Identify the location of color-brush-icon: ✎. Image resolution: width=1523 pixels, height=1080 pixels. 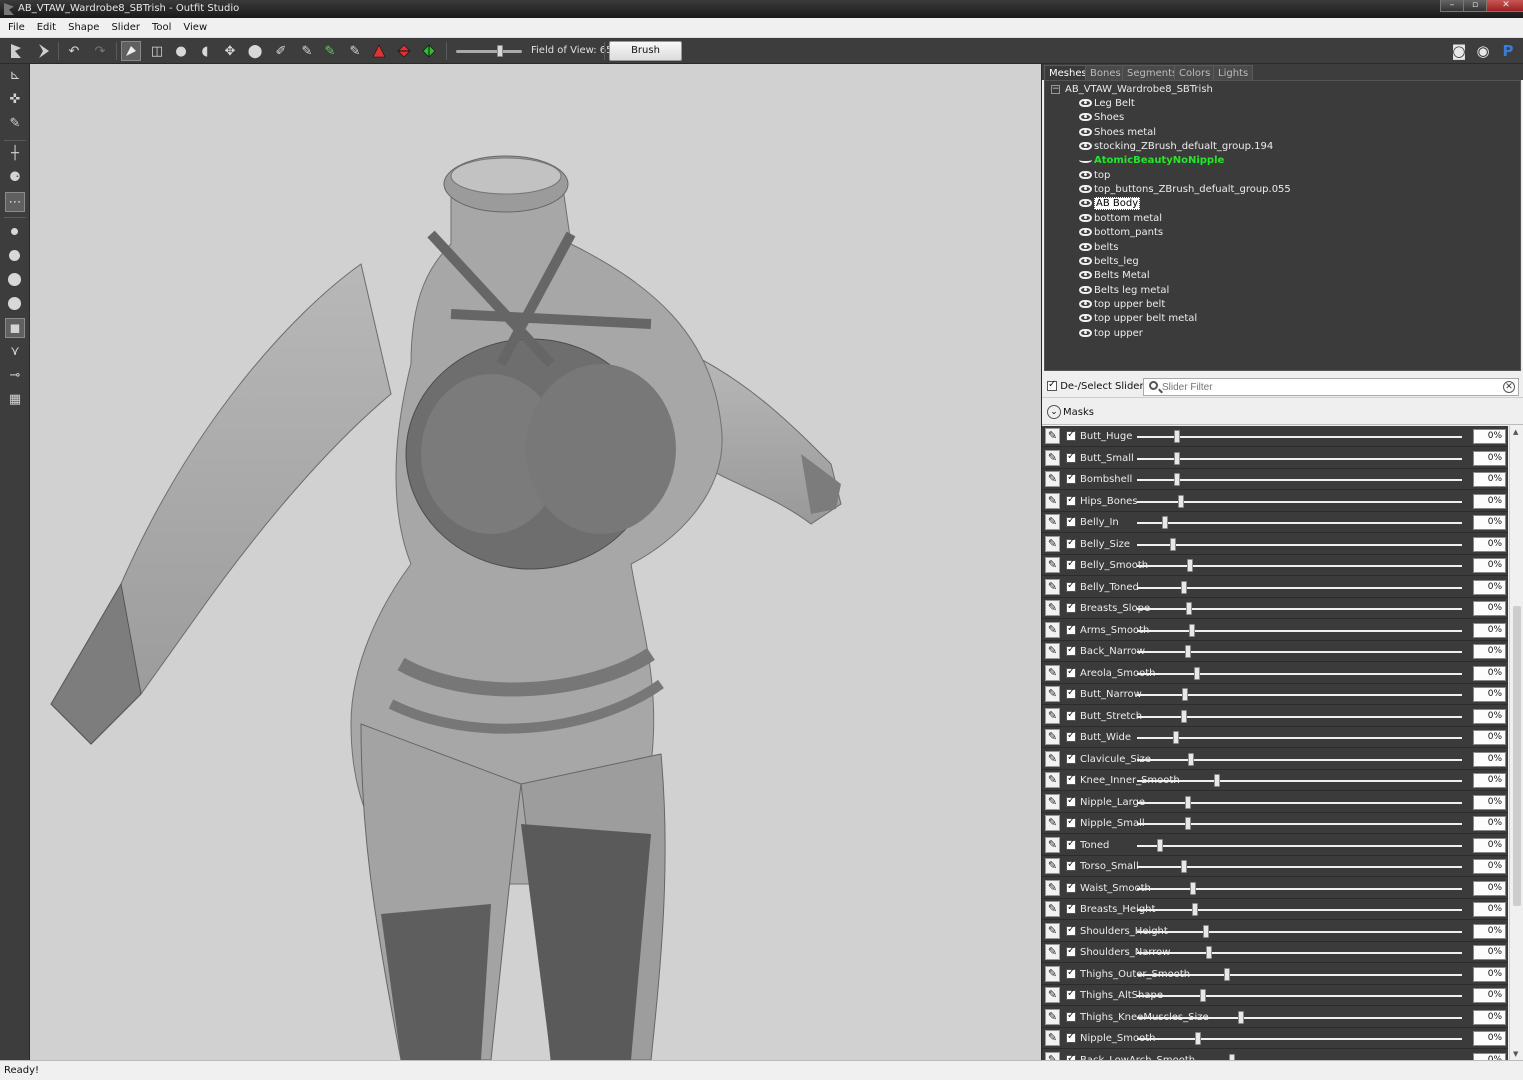
(330, 51).